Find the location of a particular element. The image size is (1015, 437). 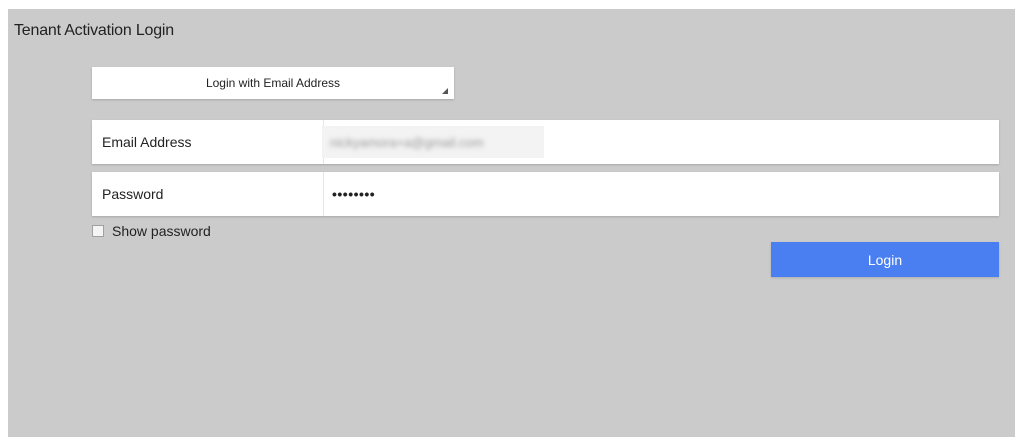

show-password-option: Show password is located at coordinates (151, 231).